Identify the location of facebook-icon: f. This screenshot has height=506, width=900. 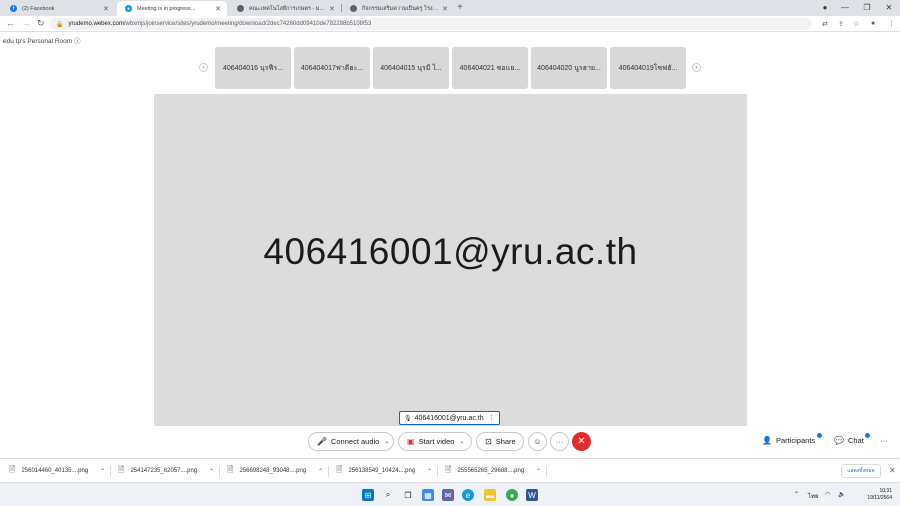
(13, 8).